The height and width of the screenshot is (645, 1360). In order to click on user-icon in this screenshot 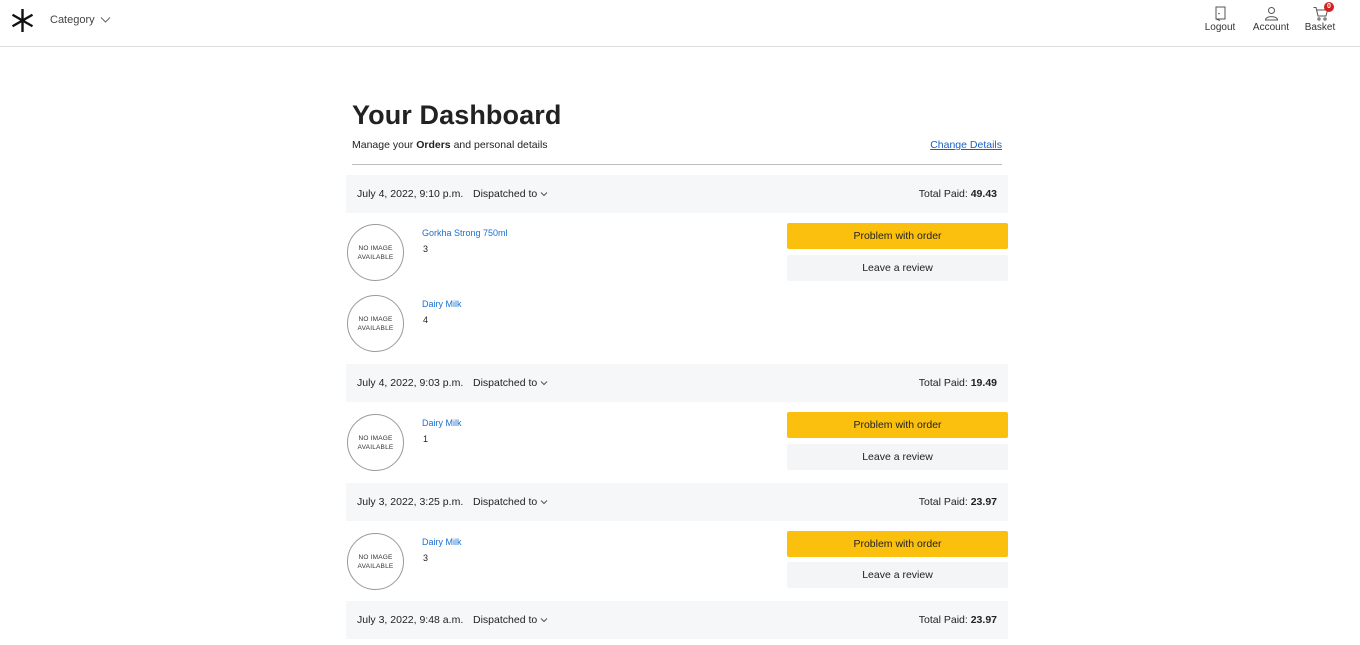, I will do `click(1271, 14)`.